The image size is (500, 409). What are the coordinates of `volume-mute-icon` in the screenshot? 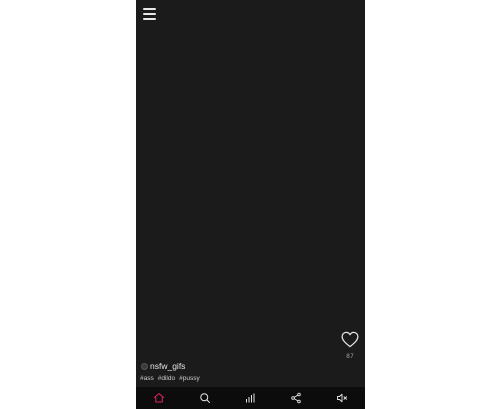 It's located at (342, 398).